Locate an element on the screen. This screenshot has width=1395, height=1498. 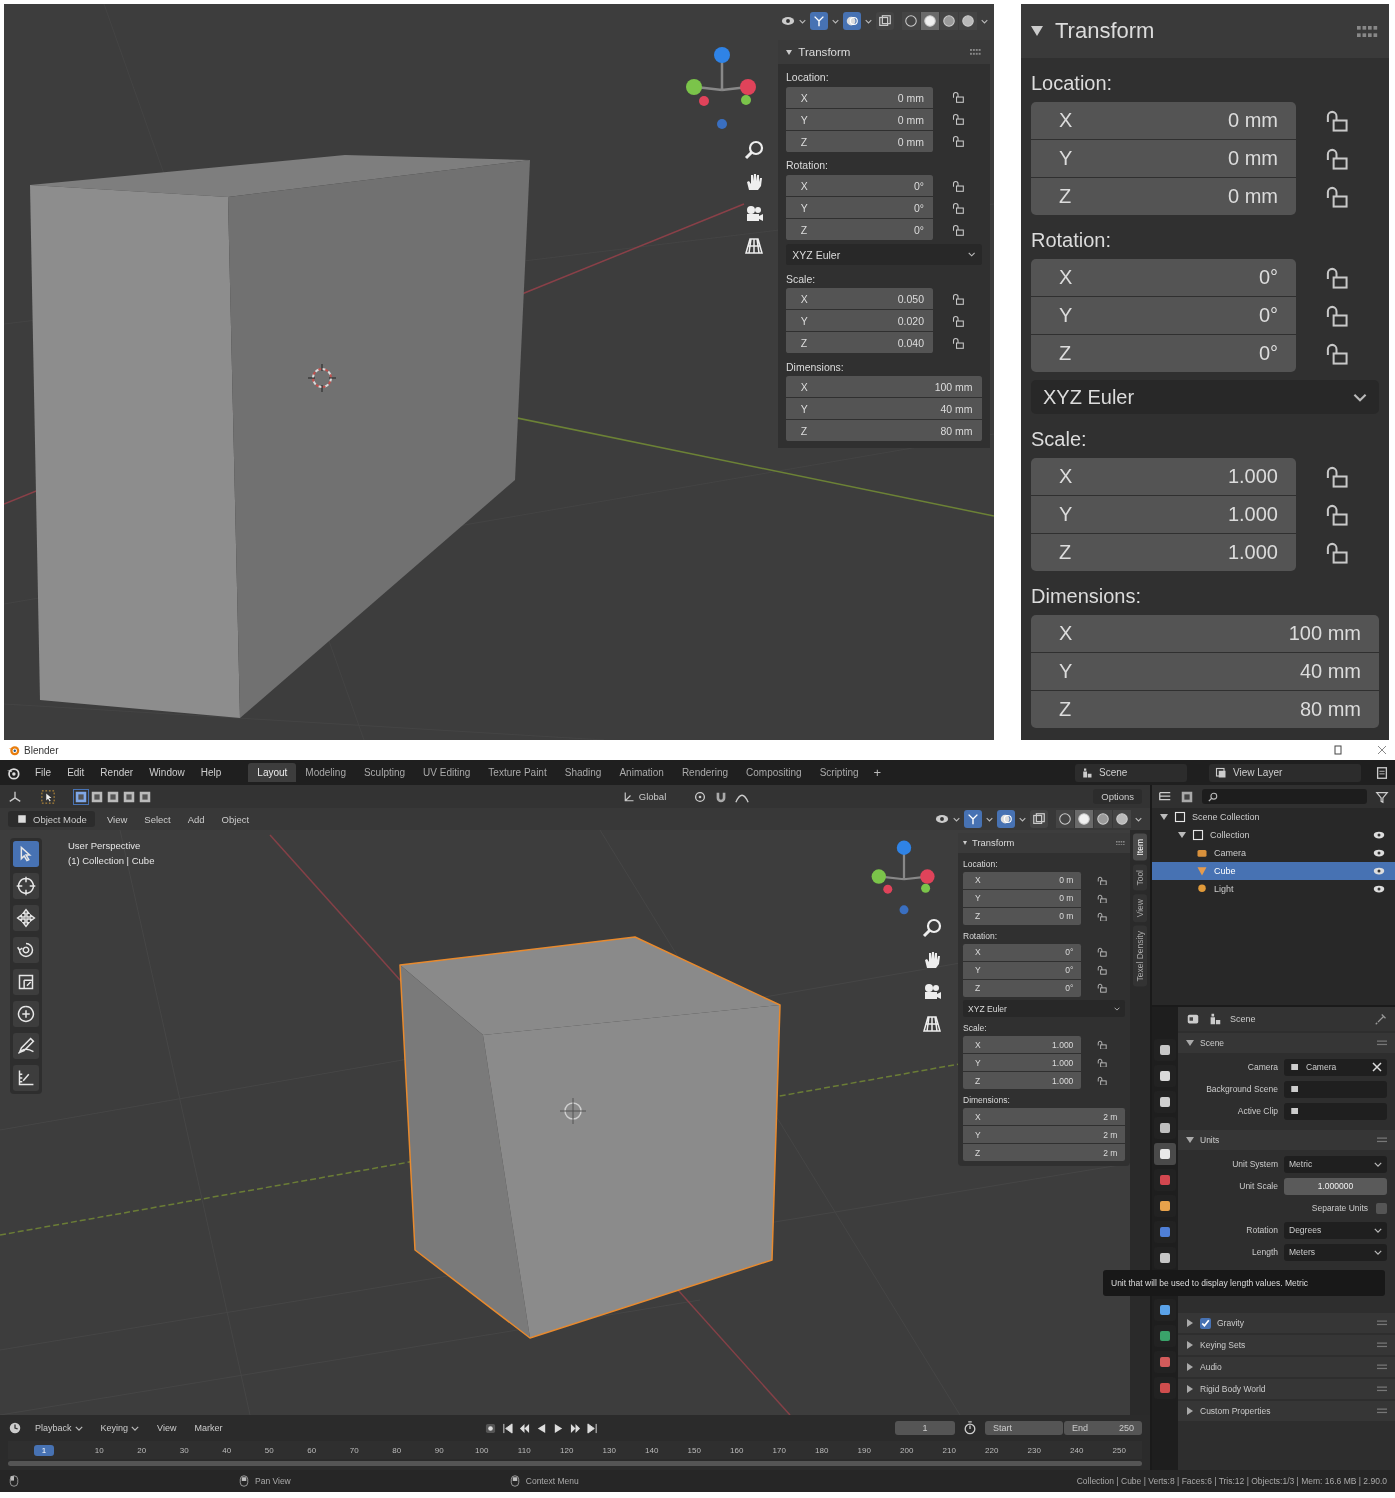
transform-icon is located at coordinates (26, 1014).